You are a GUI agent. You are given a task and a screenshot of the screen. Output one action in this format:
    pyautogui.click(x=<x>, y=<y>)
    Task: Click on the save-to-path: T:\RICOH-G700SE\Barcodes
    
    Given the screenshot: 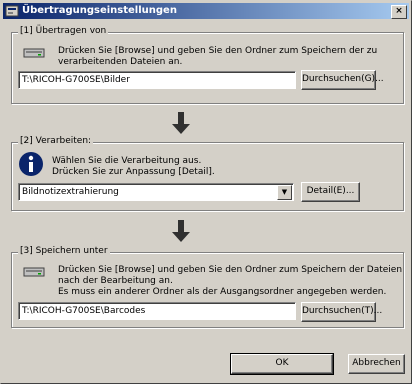 What is the action you would take?
    pyautogui.click(x=84, y=311)
    